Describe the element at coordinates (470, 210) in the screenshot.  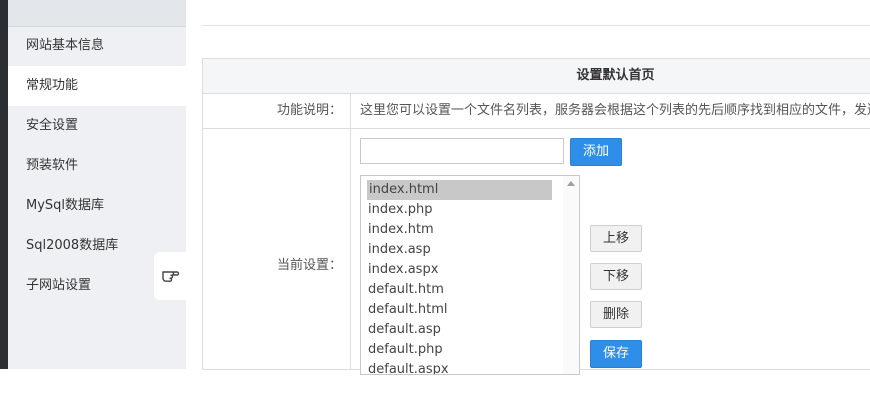
I see `list-item: index.php` at that location.